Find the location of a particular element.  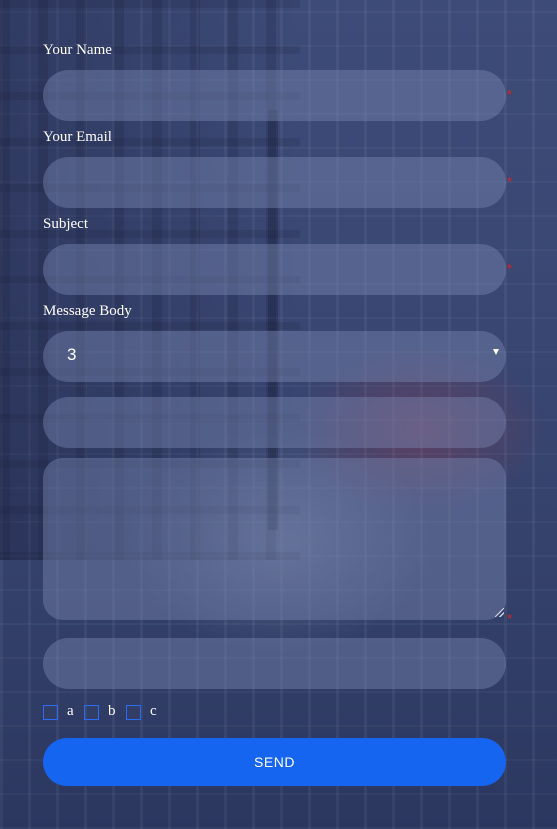

checkbox-c is located at coordinates (133, 712).